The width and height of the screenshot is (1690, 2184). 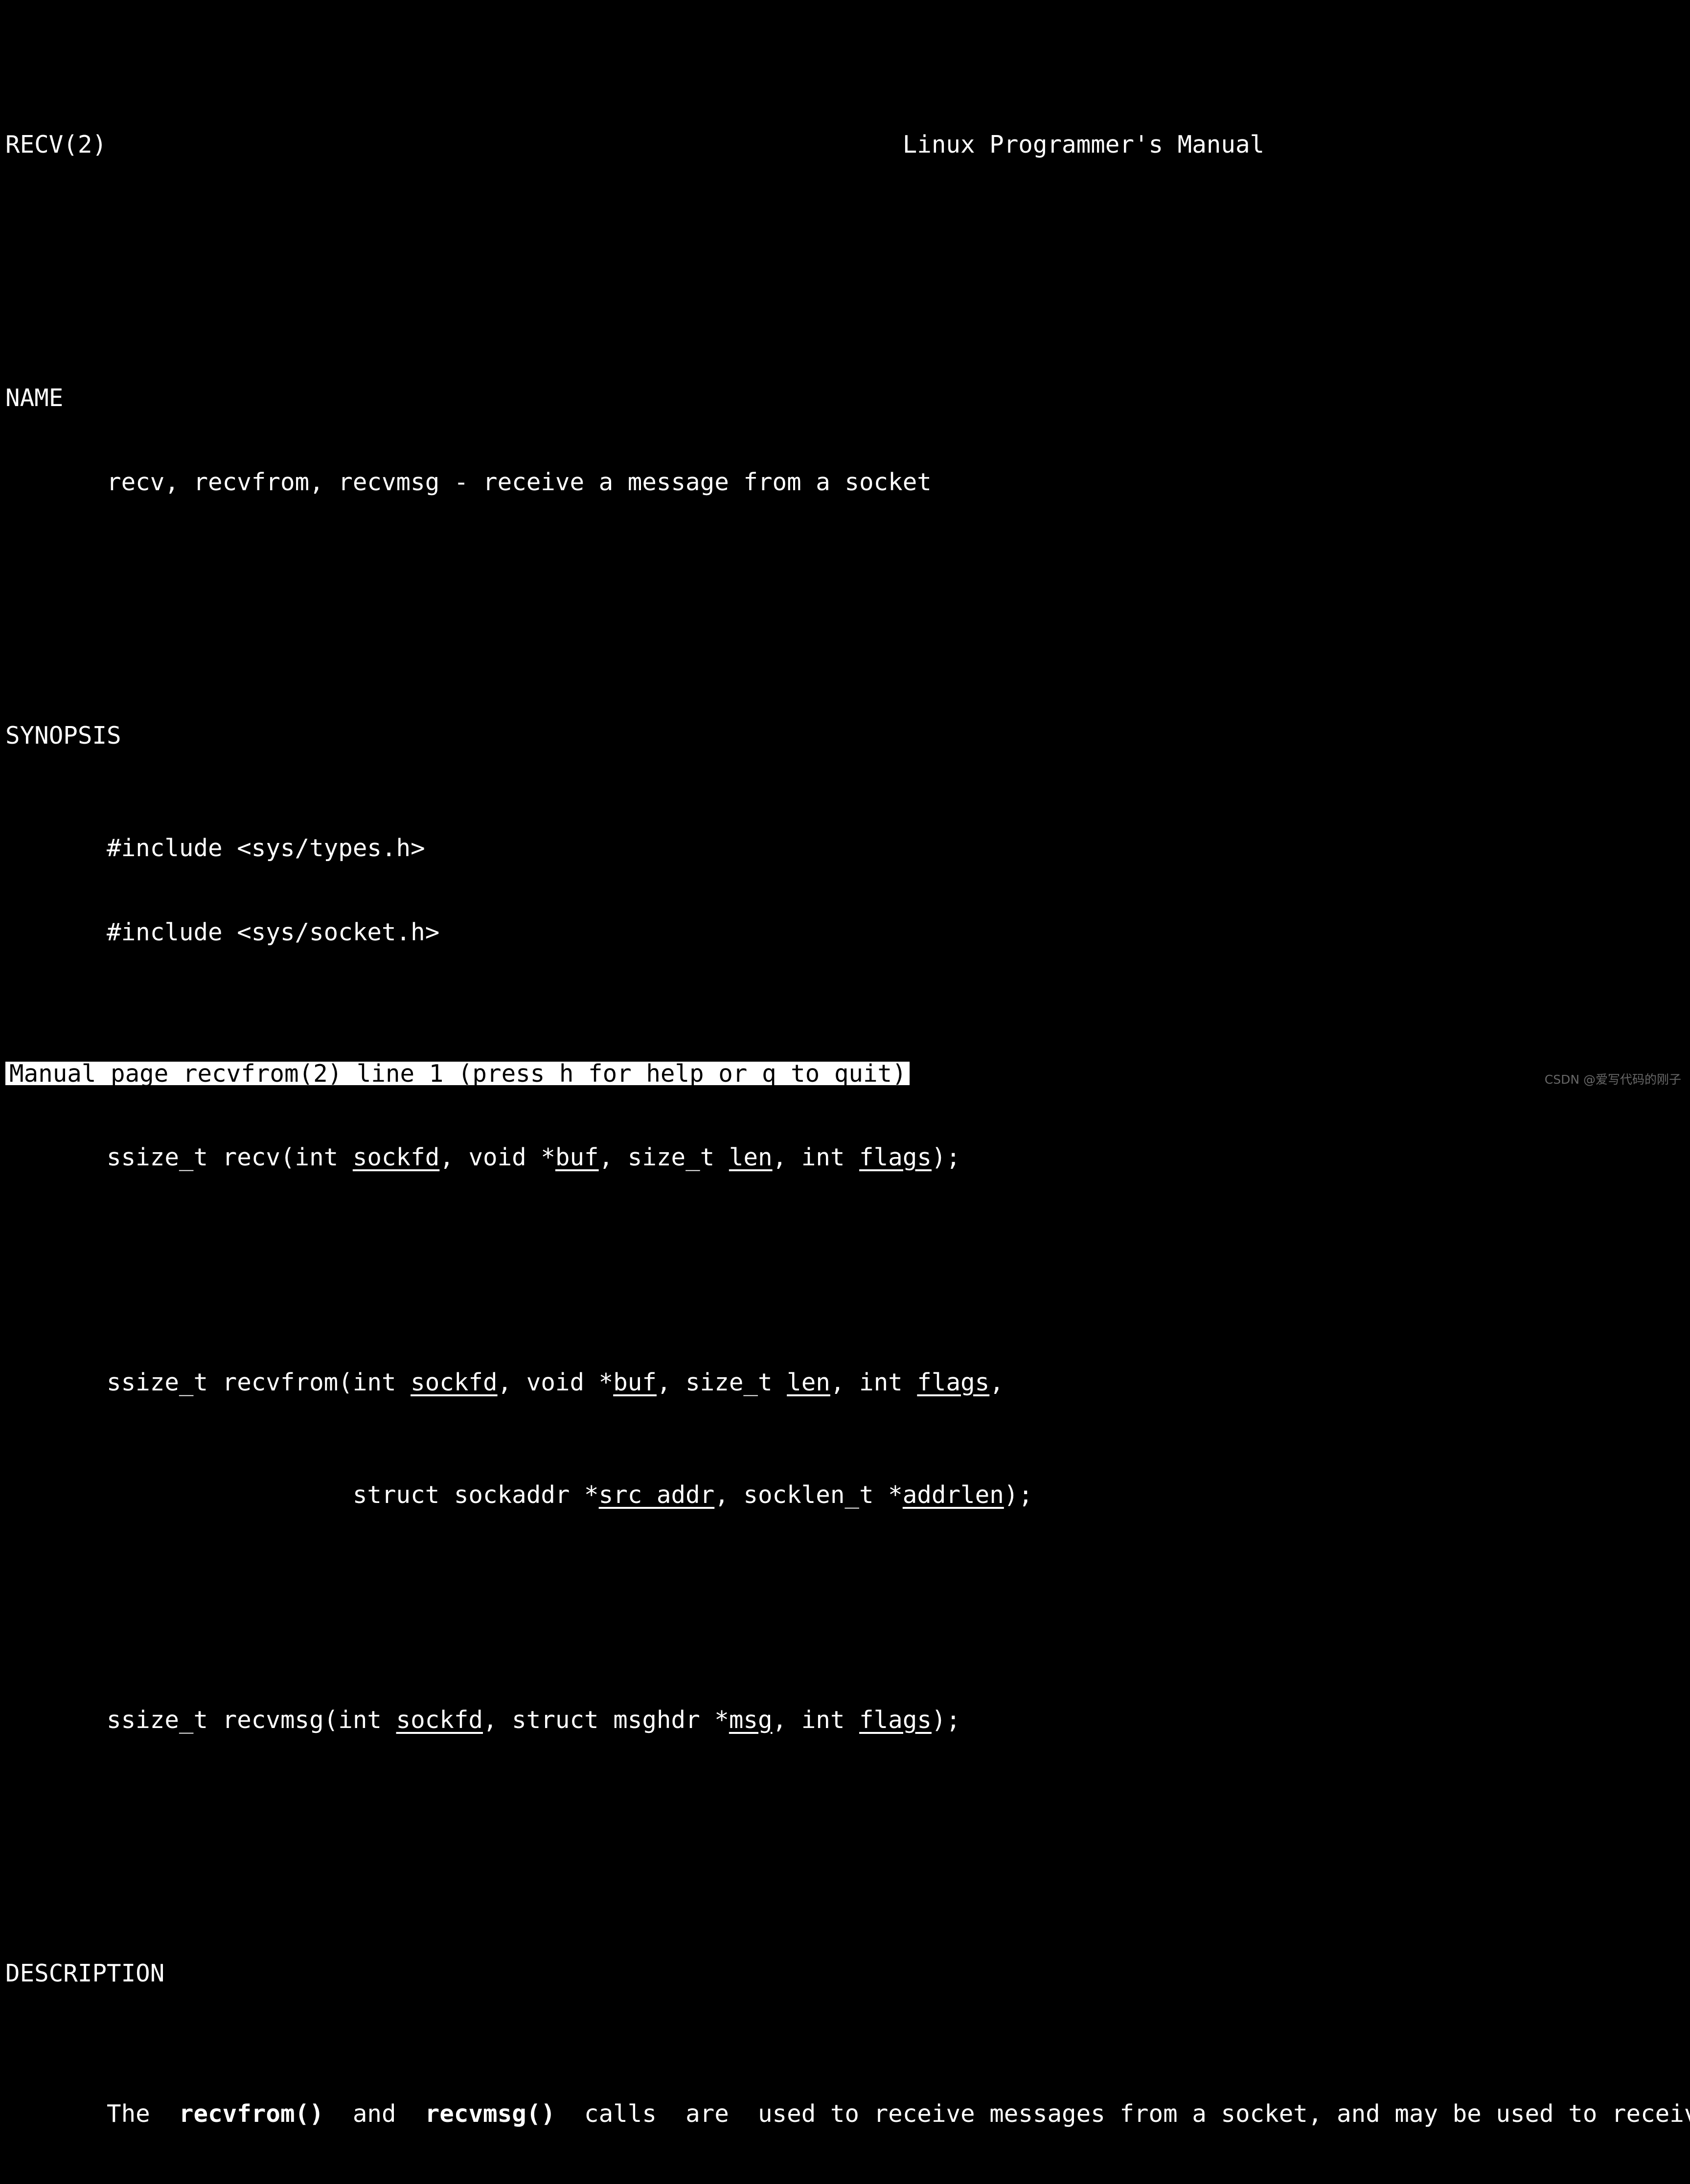 What do you see at coordinates (1477, 144) in the screenshot?
I see `header-gap-right` at bounding box center [1477, 144].